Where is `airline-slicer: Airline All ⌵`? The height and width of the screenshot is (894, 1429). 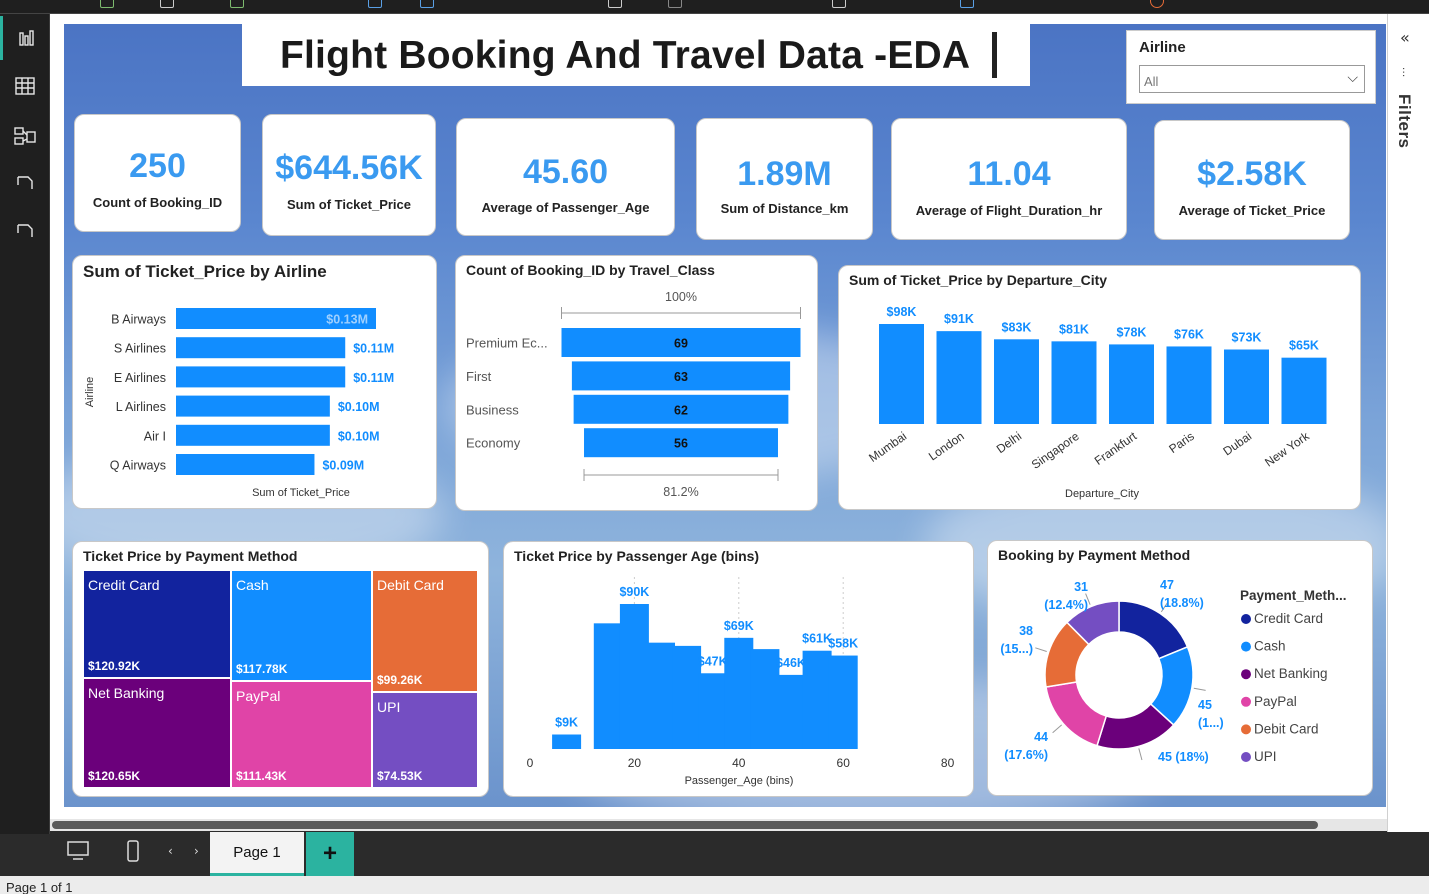
airline-slicer: Airline All ⌵ is located at coordinates (1251, 67).